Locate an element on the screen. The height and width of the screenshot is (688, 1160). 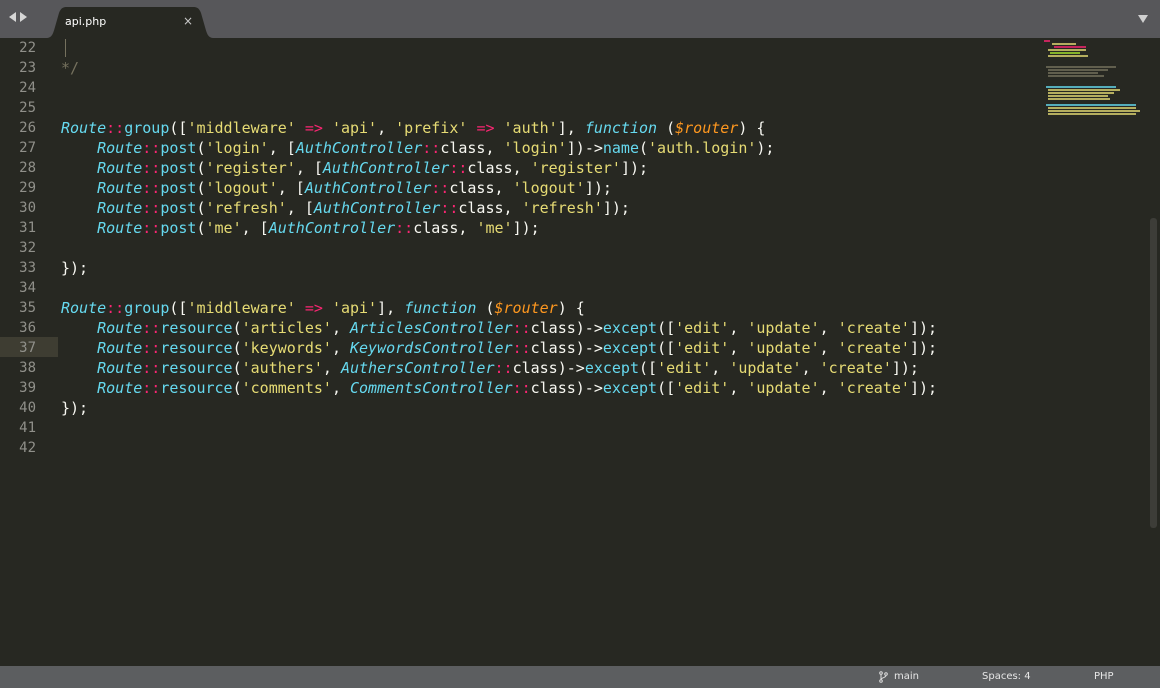
line-number: 35 is located at coordinates (27, 308).